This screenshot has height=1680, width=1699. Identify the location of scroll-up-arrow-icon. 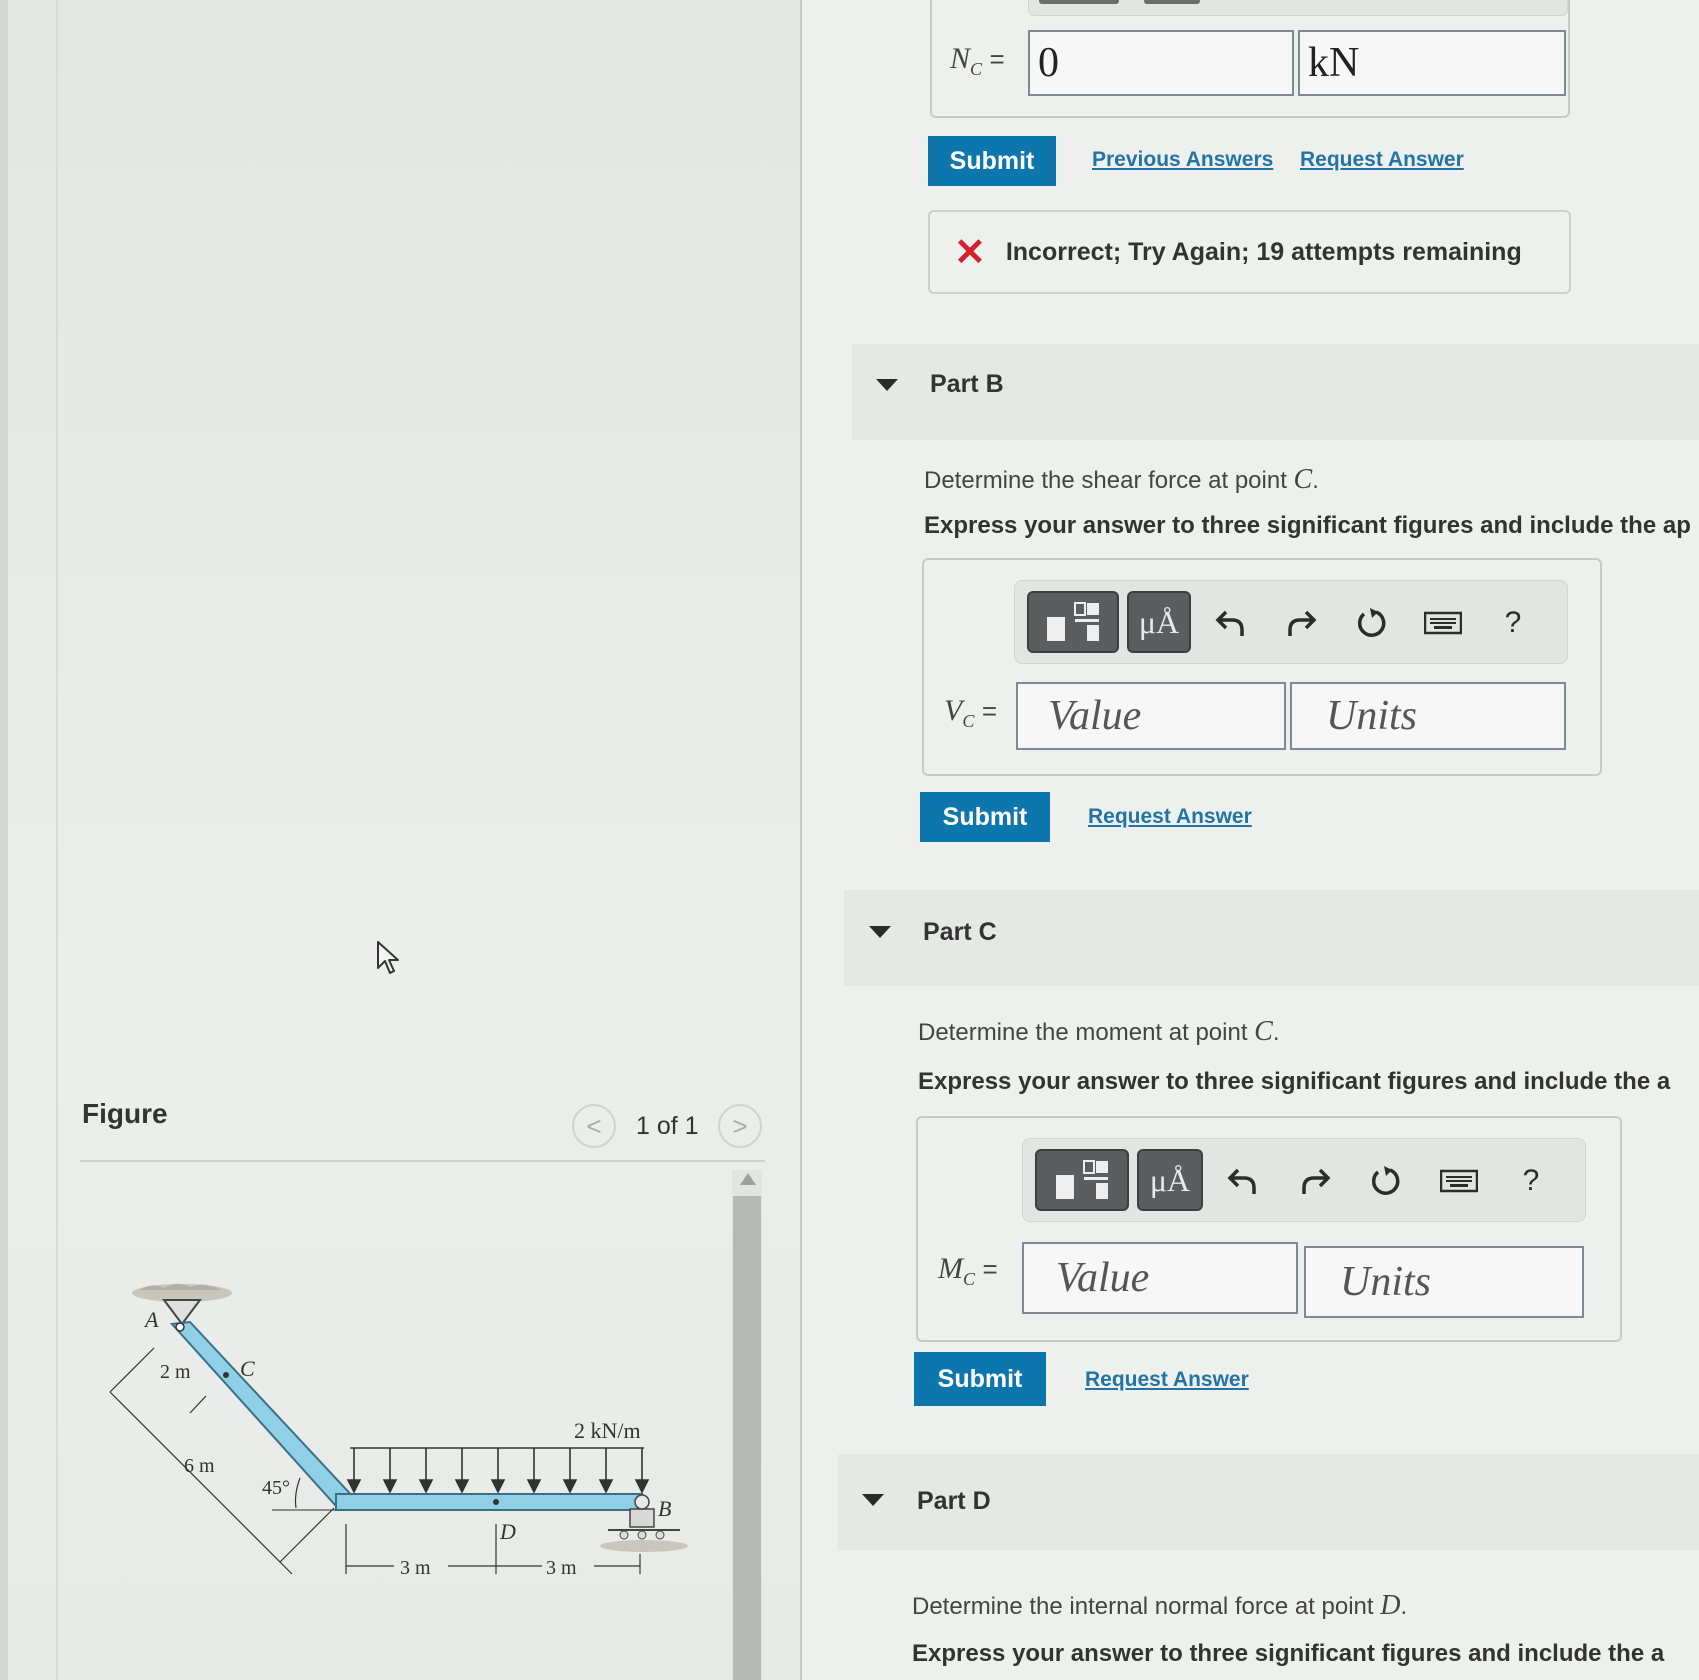
(748, 1179).